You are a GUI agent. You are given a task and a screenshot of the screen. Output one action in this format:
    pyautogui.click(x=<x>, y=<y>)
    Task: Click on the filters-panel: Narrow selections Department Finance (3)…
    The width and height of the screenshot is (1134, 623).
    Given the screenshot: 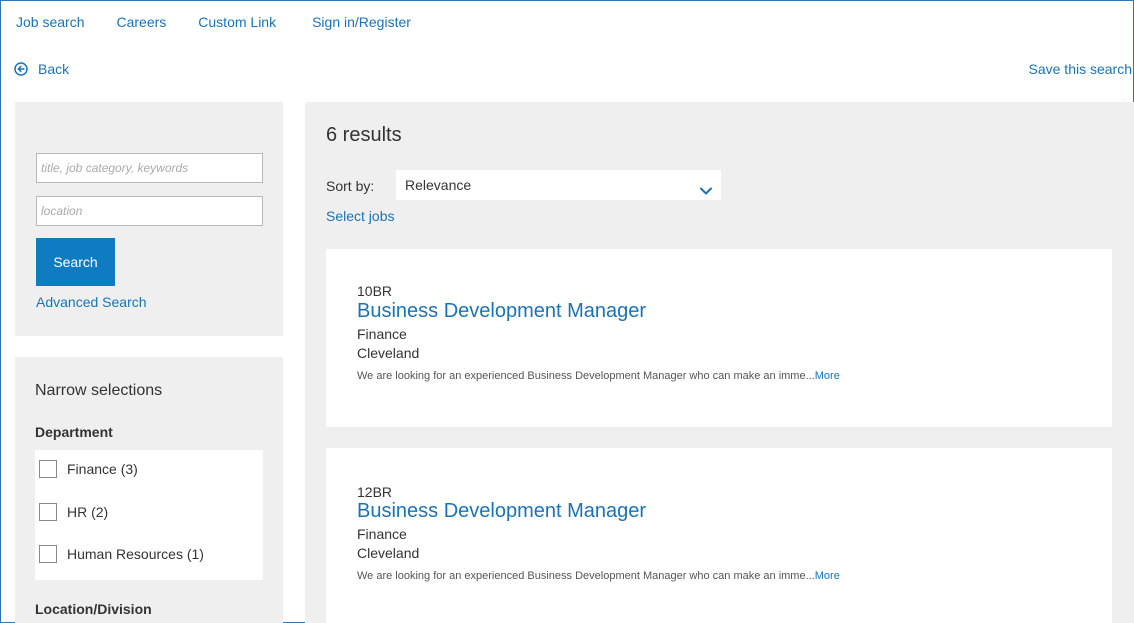 What is the action you would take?
    pyautogui.click(x=149, y=490)
    